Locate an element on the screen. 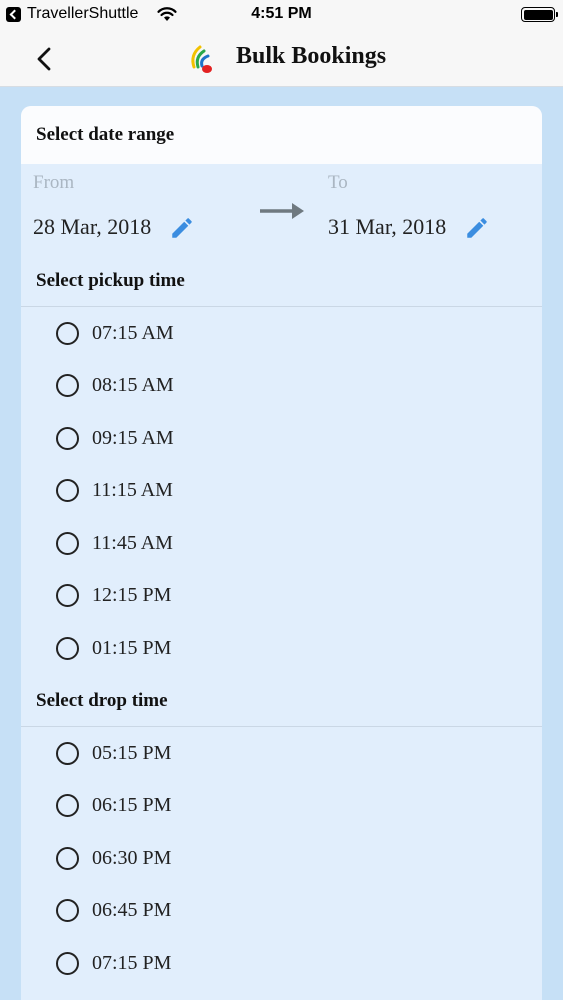 This screenshot has height=1000, width=563. pickup-option: 11:45 AM is located at coordinates (114, 543).